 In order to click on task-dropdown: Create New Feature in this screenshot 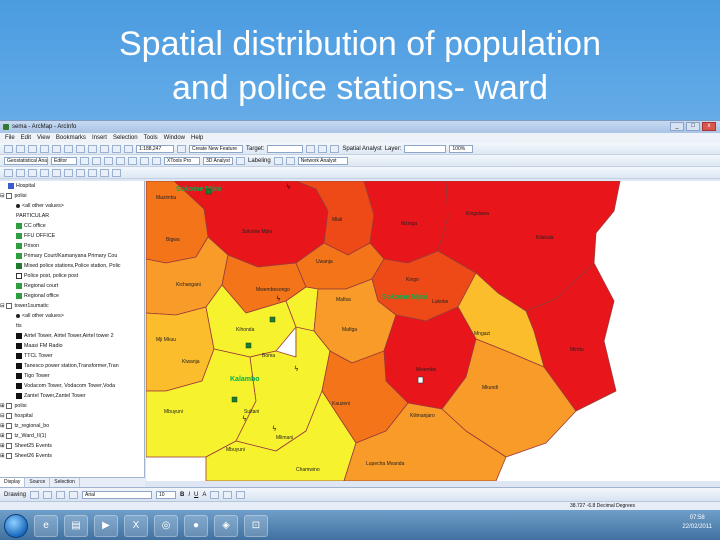, I will do `click(216, 148)`.